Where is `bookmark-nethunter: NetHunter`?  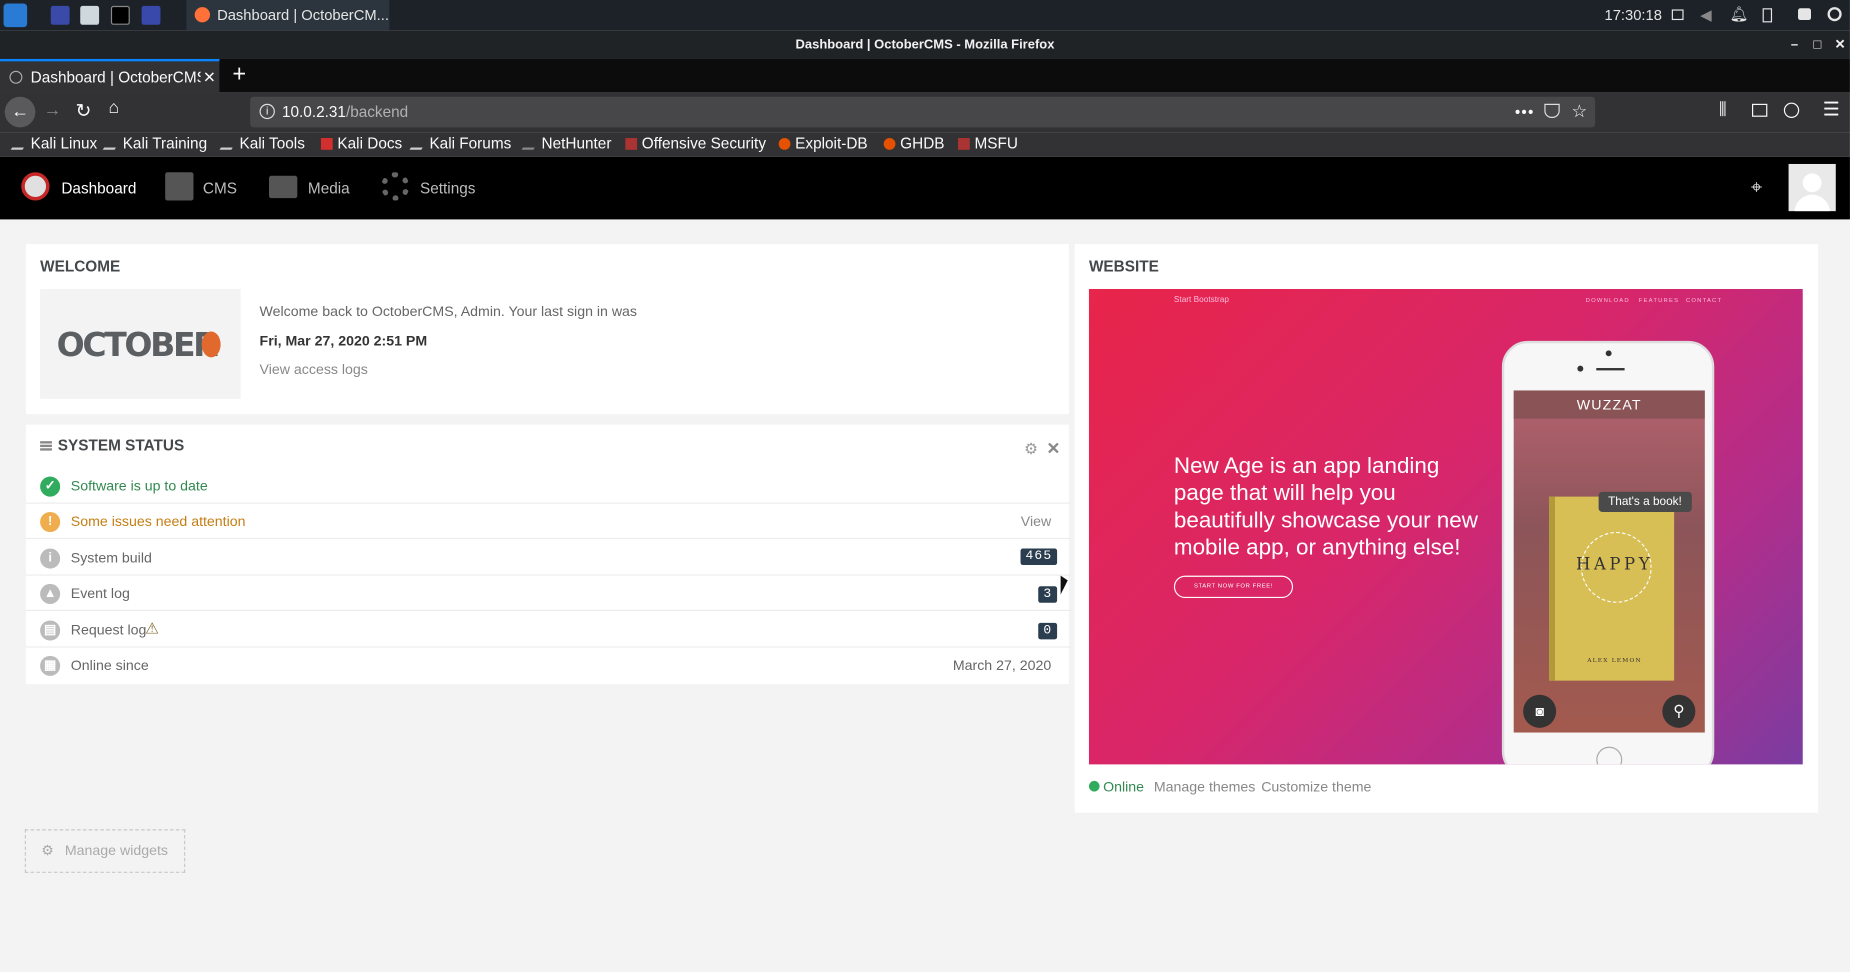
bookmark-nethunter: NetHunter is located at coordinates (566, 143).